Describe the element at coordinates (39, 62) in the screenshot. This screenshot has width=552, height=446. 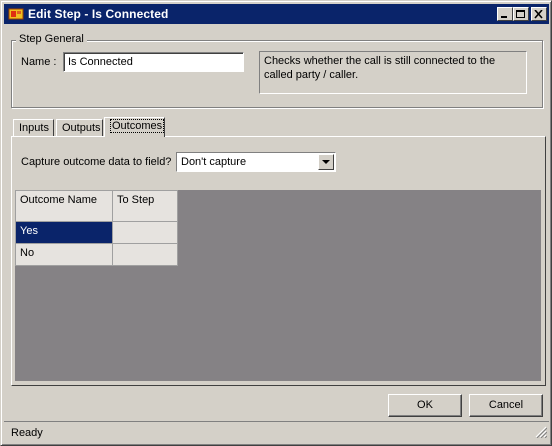
I see `name-label: Name :` at that location.